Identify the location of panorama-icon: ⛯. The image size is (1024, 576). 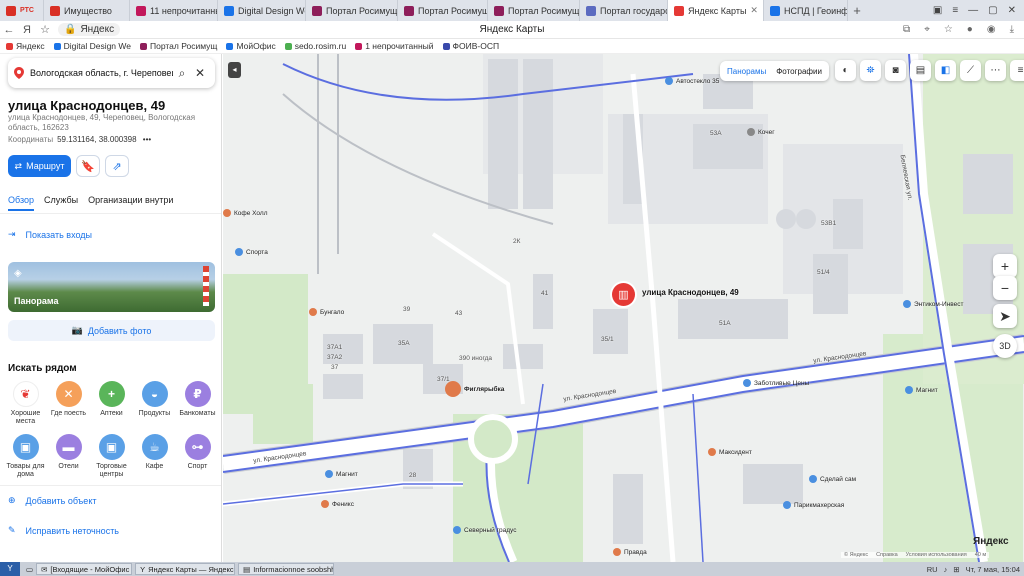
(870, 70).